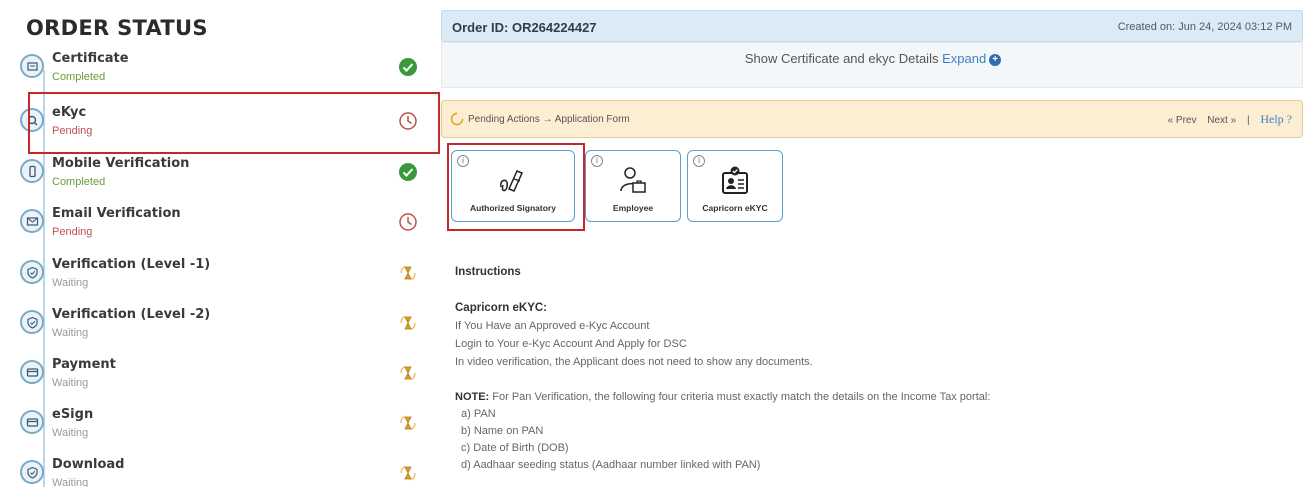  Describe the element at coordinates (1182, 120) in the screenshot. I see `prev-link: « Prev` at that location.